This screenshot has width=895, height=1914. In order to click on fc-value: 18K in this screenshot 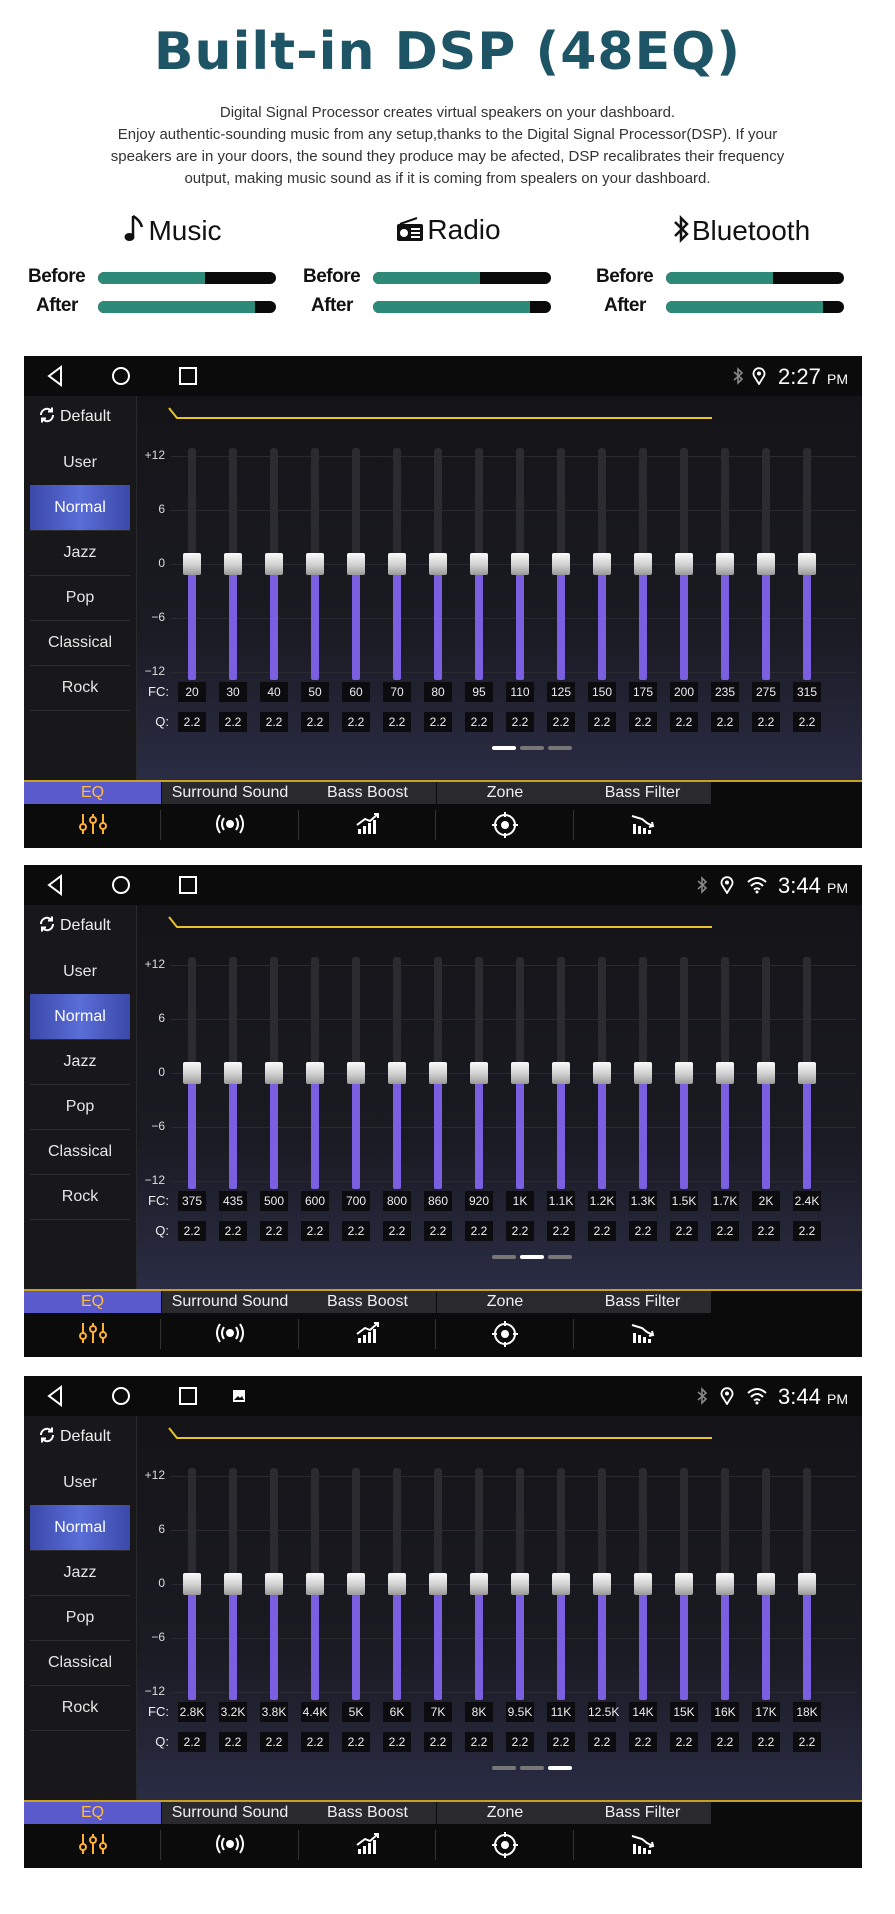, I will do `click(807, 1712)`.